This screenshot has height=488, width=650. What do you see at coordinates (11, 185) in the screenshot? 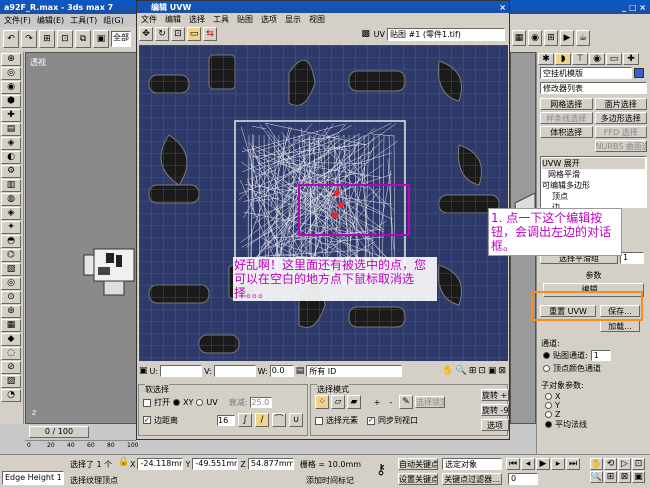
I see `left-tool-10-icon: ▥` at bounding box center [11, 185].